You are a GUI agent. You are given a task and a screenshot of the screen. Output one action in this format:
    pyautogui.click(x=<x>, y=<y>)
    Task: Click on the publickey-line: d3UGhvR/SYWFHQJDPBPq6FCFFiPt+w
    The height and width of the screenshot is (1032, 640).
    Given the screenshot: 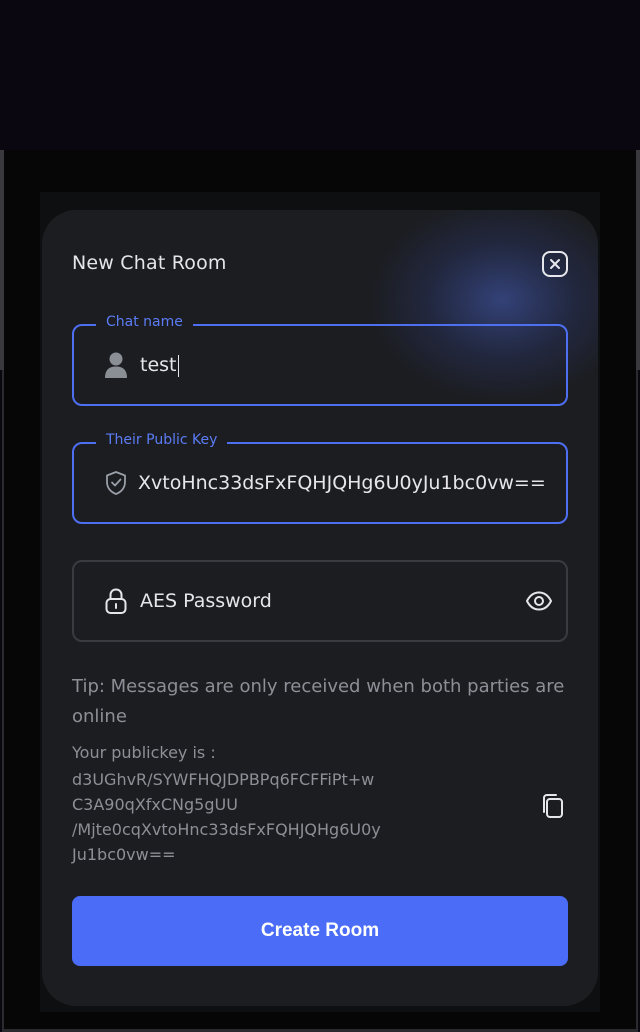 What is the action you would take?
    pyautogui.click(x=223, y=779)
    